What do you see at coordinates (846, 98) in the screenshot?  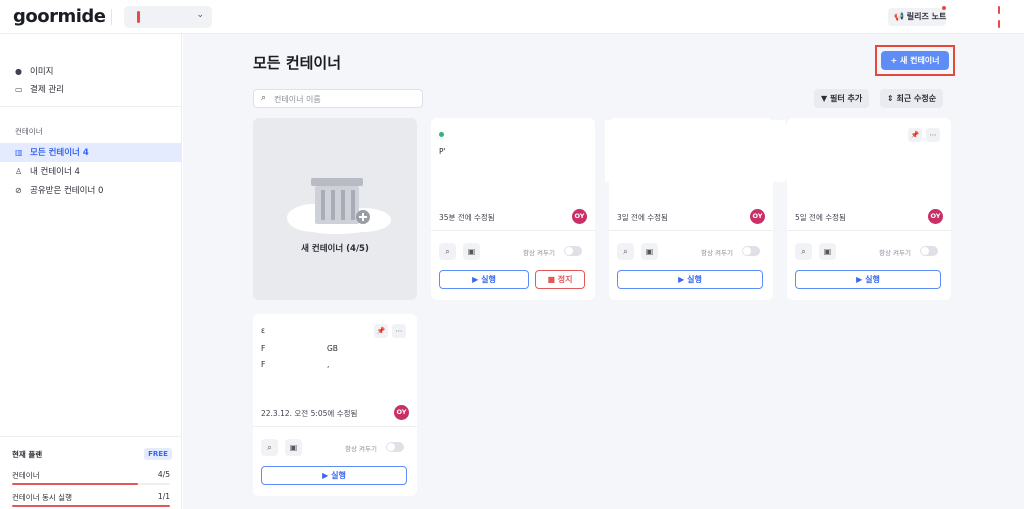 I see `filter-label: 필터 추가` at bounding box center [846, 98].